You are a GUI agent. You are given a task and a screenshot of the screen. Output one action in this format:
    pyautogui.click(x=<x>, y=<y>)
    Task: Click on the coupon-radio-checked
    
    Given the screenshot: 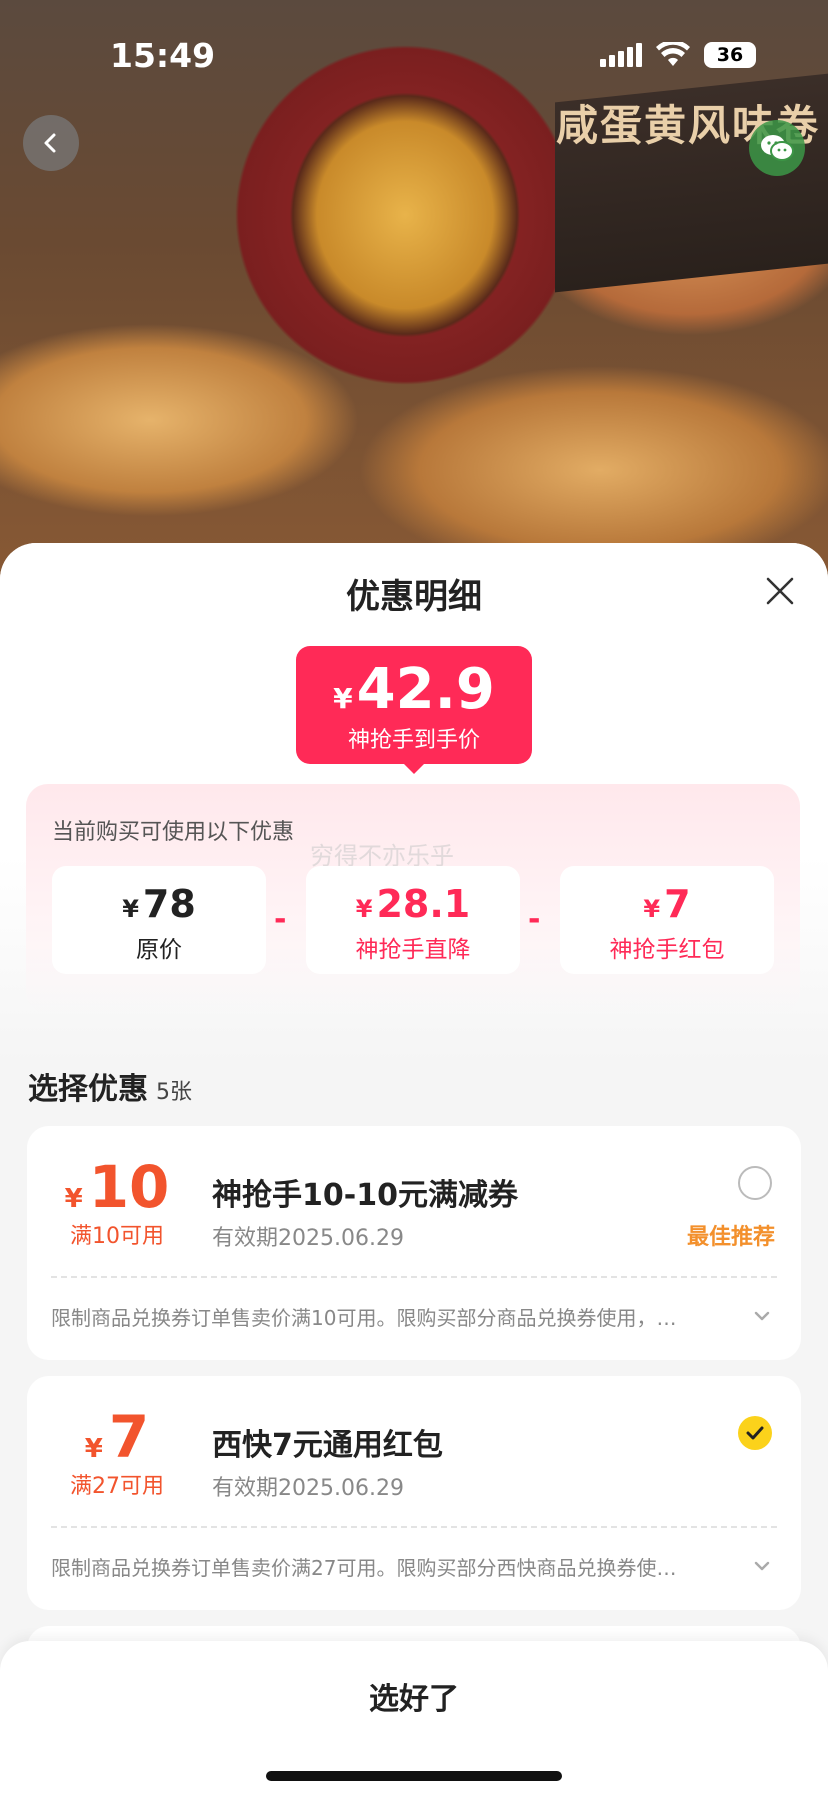 What is the action you would take?
    pyautogui.click(x=755, y=1433)
    